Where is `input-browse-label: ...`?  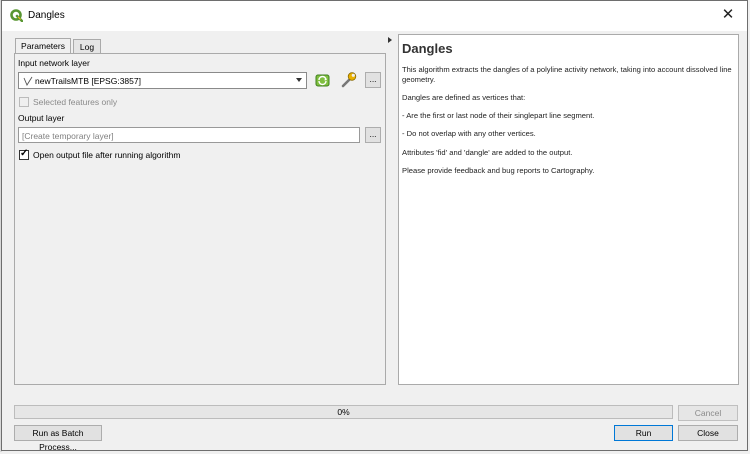
input-browse-label: ... is located at coordinates (373, 79).